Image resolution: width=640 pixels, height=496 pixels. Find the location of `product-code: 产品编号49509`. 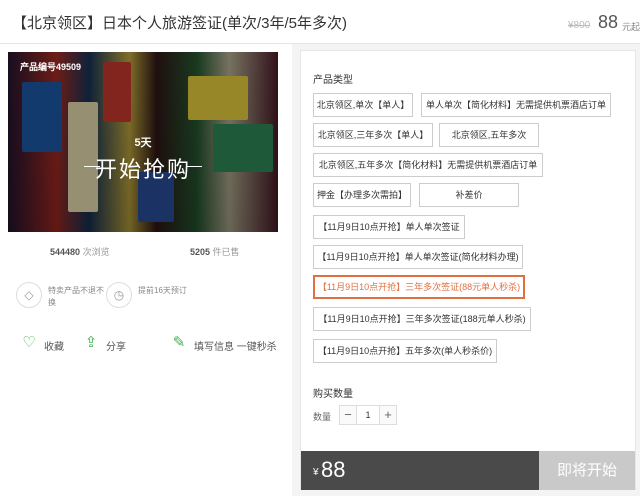

product-code: 产品编号49509 is located at coordinates (51, 67).